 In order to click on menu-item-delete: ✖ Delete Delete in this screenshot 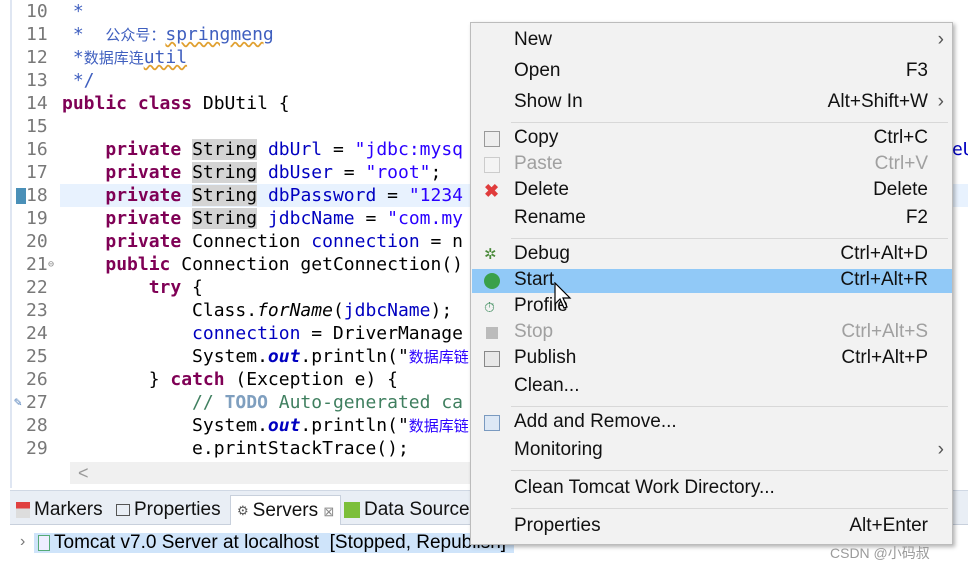, I will do `click(712, 191)`.